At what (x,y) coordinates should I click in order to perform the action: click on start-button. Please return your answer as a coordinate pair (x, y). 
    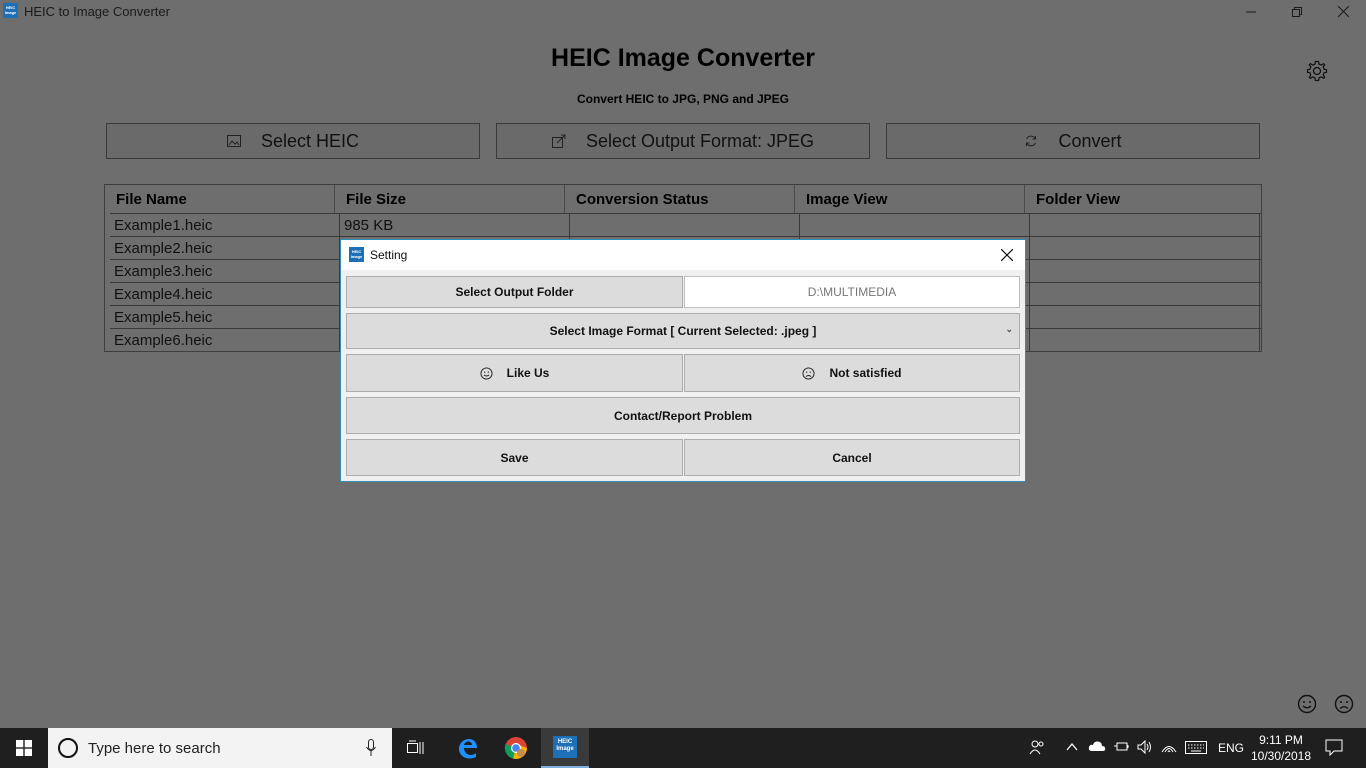
    Looking at the image, I should click on (24, 748).